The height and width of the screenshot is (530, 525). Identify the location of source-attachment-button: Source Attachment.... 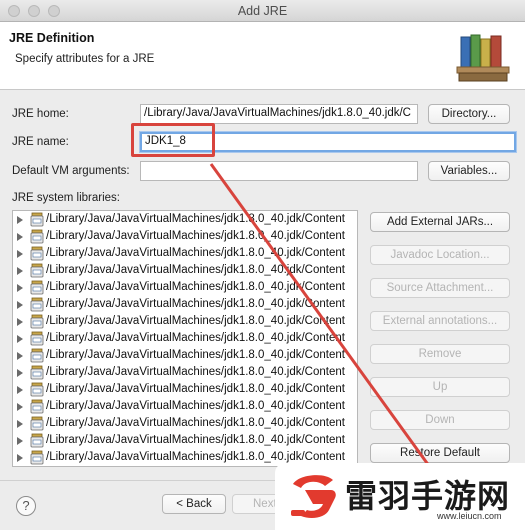
(440, 288).